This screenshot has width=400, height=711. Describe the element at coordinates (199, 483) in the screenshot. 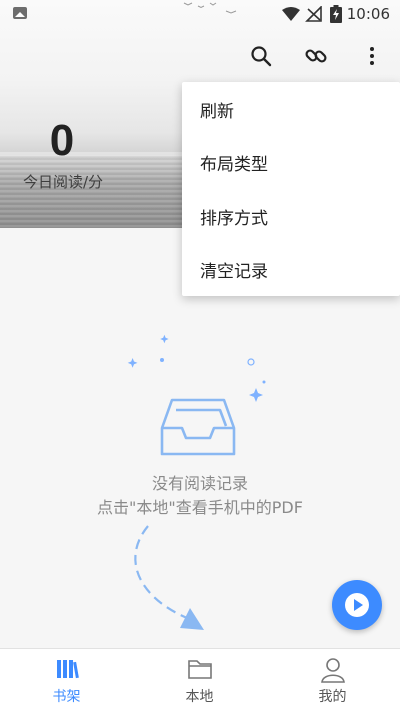

I see `empty-title: 没有阅读记录` at that location.